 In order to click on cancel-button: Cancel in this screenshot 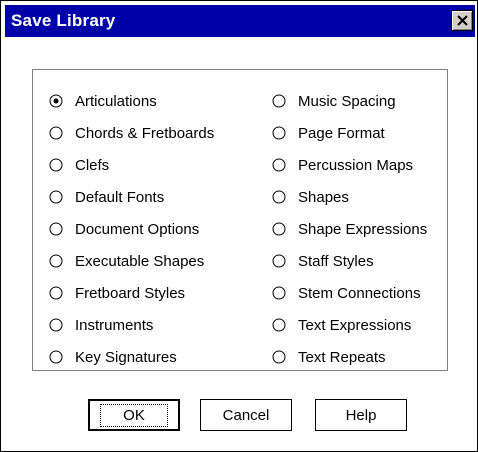, I will do `click(246, 415)`.